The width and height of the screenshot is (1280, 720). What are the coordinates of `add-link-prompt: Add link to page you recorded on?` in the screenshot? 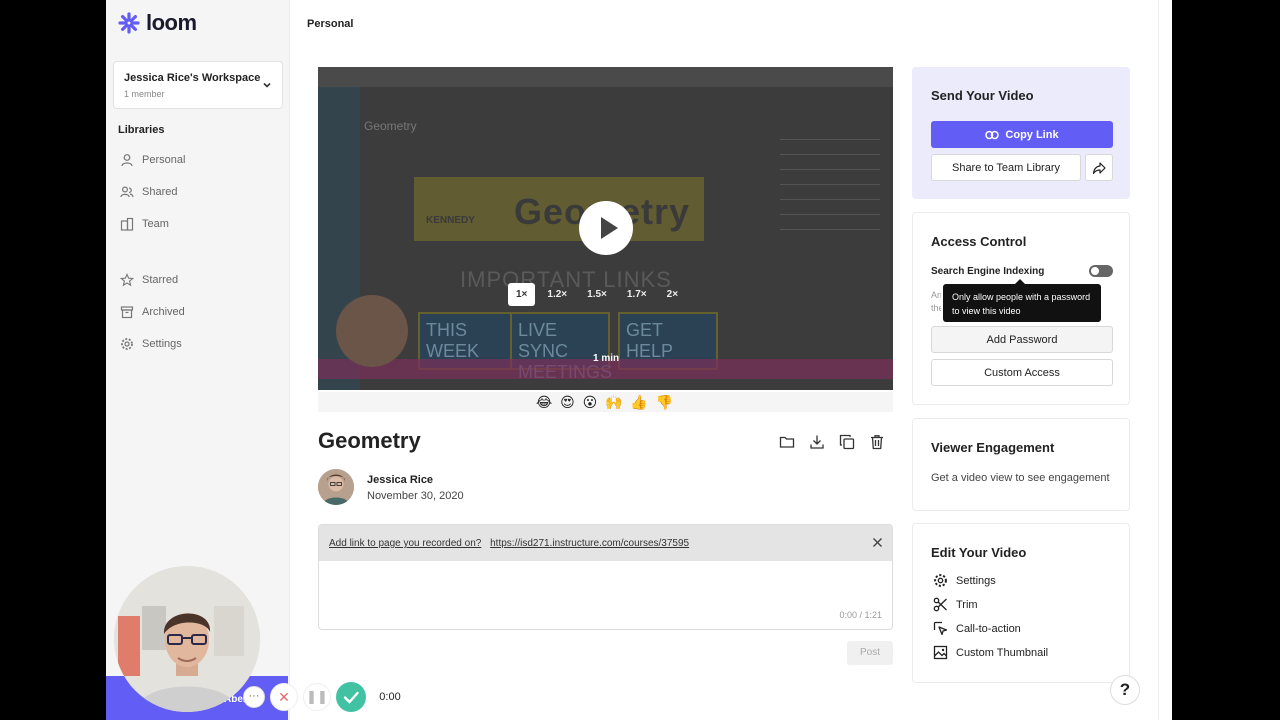 It's located at (405, 543).